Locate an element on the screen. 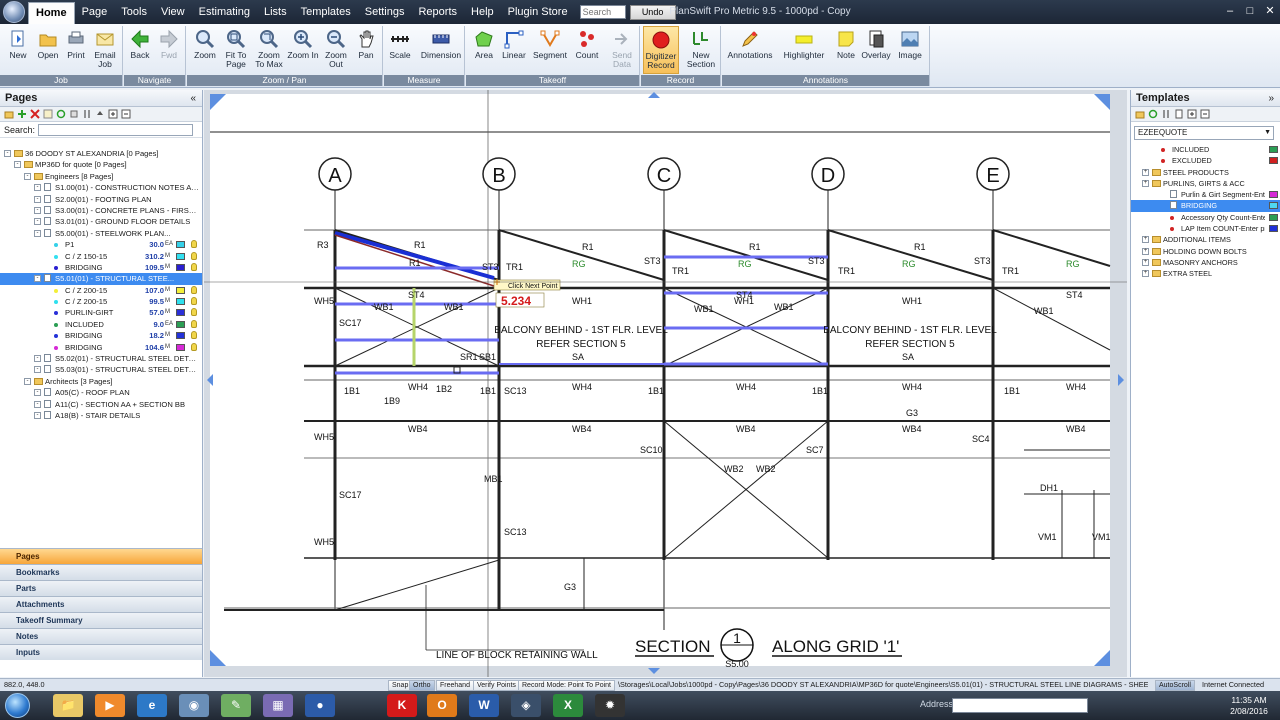  highlighter-button: Highlighter is located at coordinates (804, 50).